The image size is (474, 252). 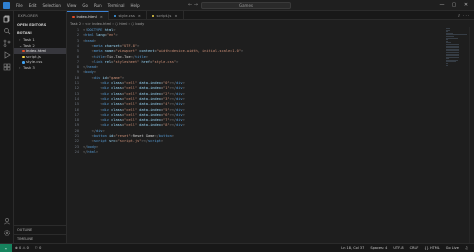 I want to click on editor-scrollbar, so click(x=471, y=135).